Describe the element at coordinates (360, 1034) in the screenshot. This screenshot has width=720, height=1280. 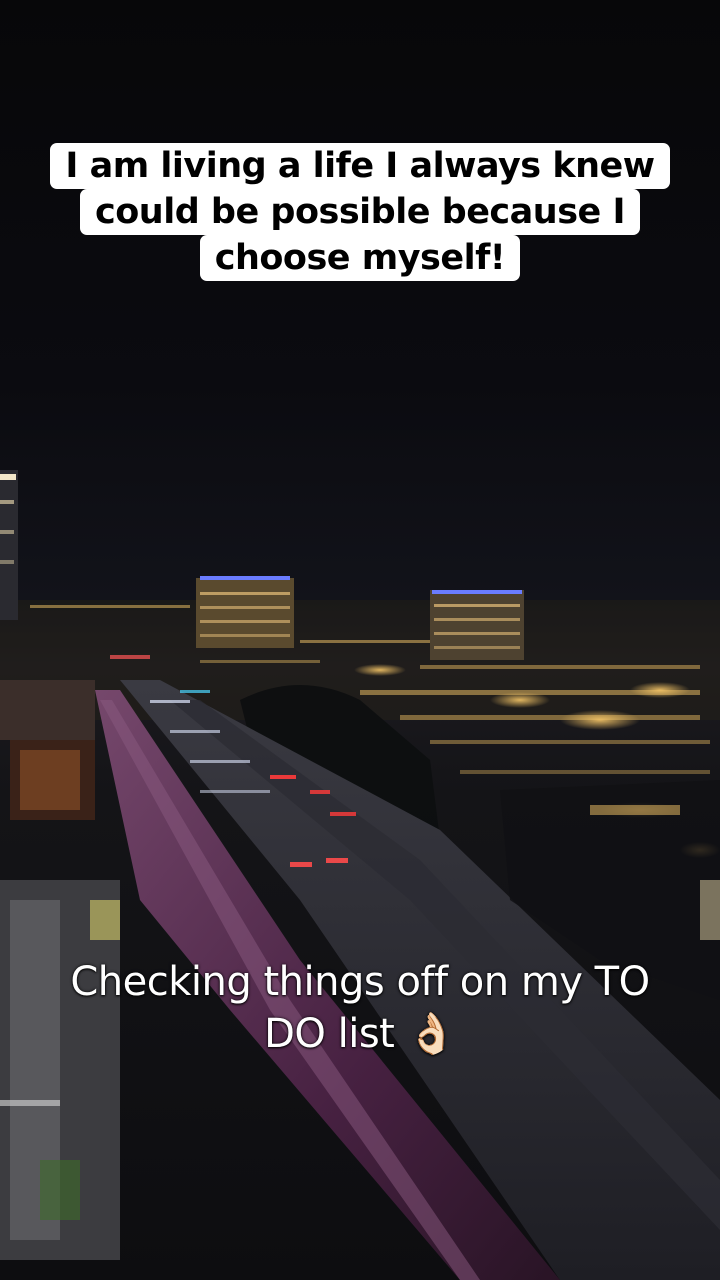
I see `bottom-caption-line: DO list 👌🏻` at that location.